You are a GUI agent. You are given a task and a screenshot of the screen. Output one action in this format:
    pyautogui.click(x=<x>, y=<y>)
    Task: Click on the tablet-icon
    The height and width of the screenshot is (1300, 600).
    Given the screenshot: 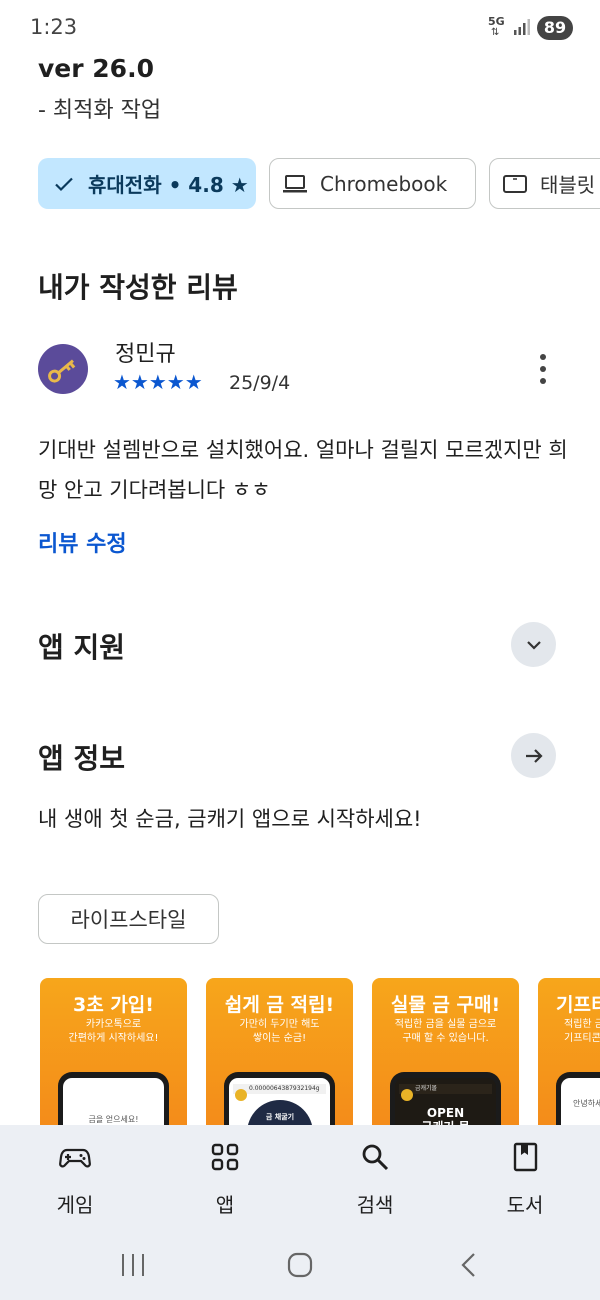 What is the action you would take?
    pyautogui.click(x=515, y=183)
    